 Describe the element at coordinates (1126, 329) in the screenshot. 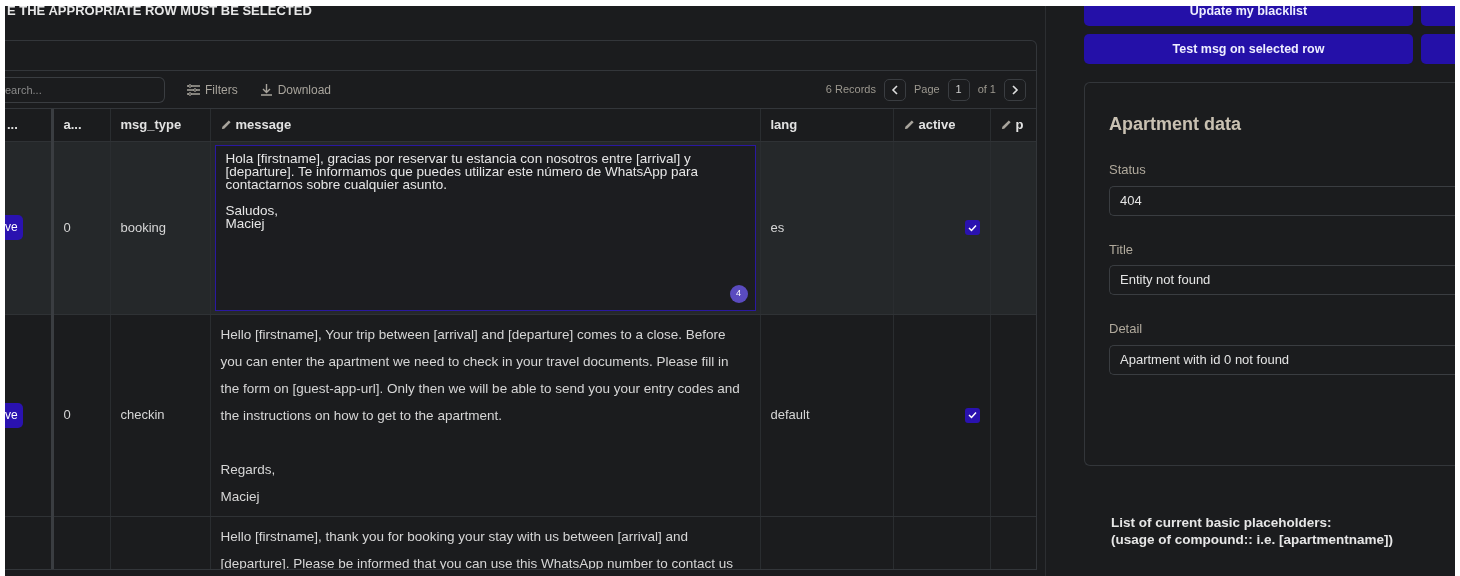

I see `field-label: Detail` at that location.